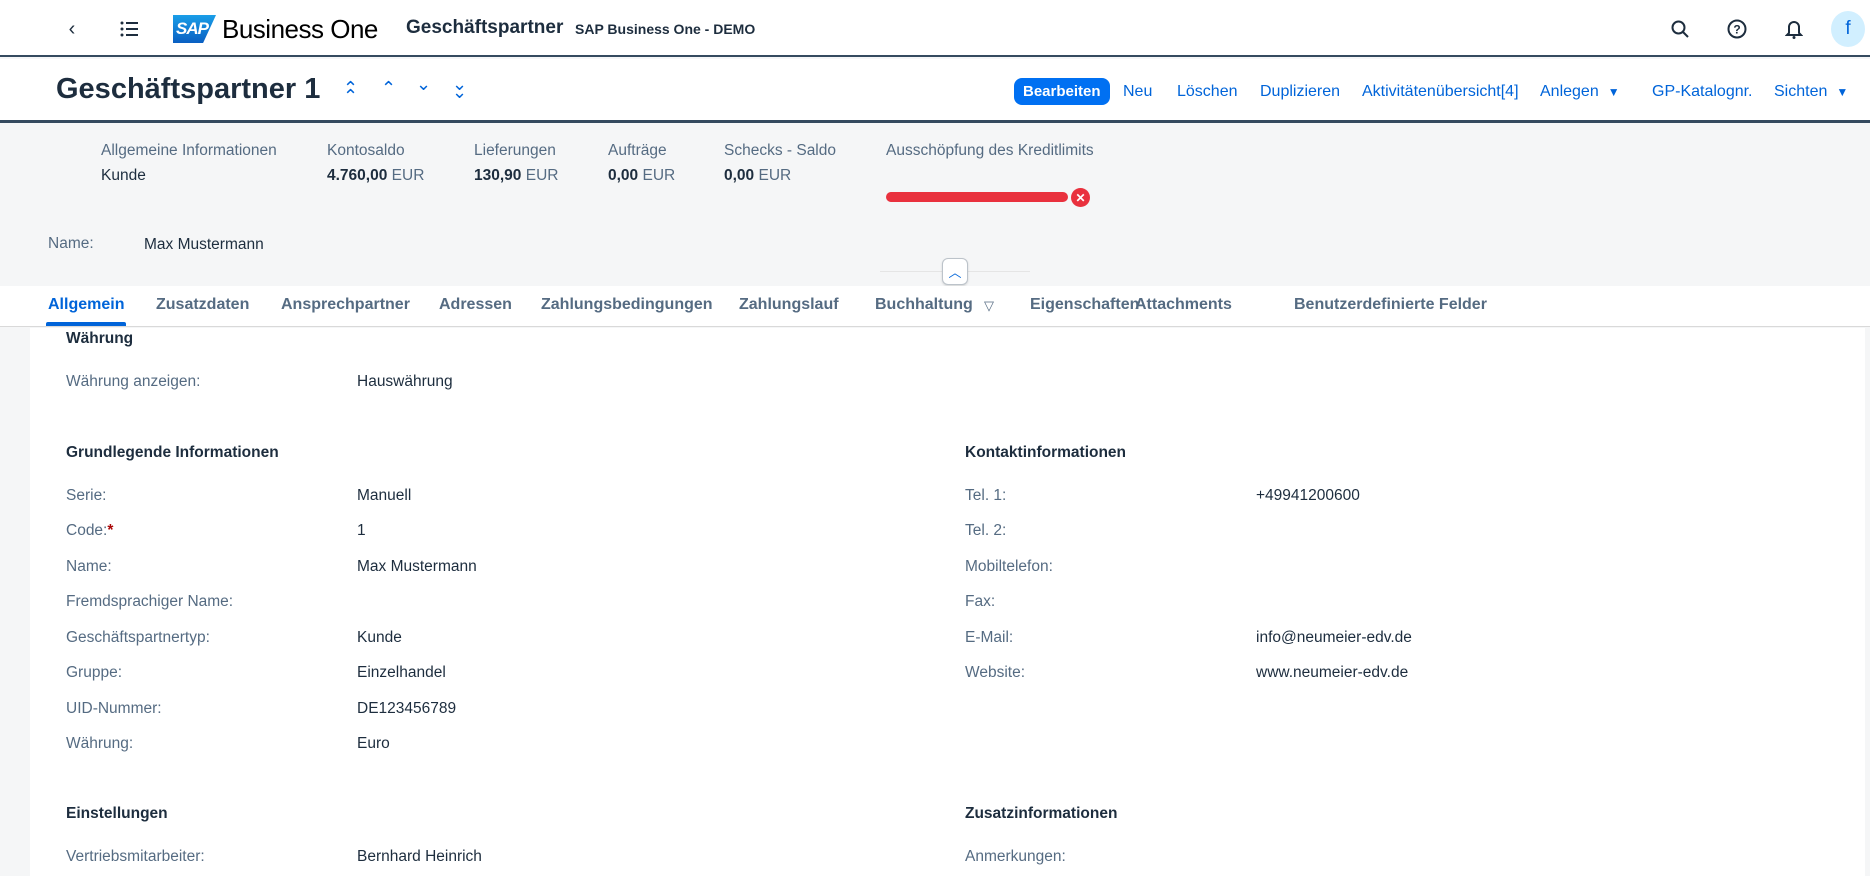  What do you see at coordinates (72, 29) in the screenshot?
I see `back-icon: ‹` at bounding box center [72, 29].